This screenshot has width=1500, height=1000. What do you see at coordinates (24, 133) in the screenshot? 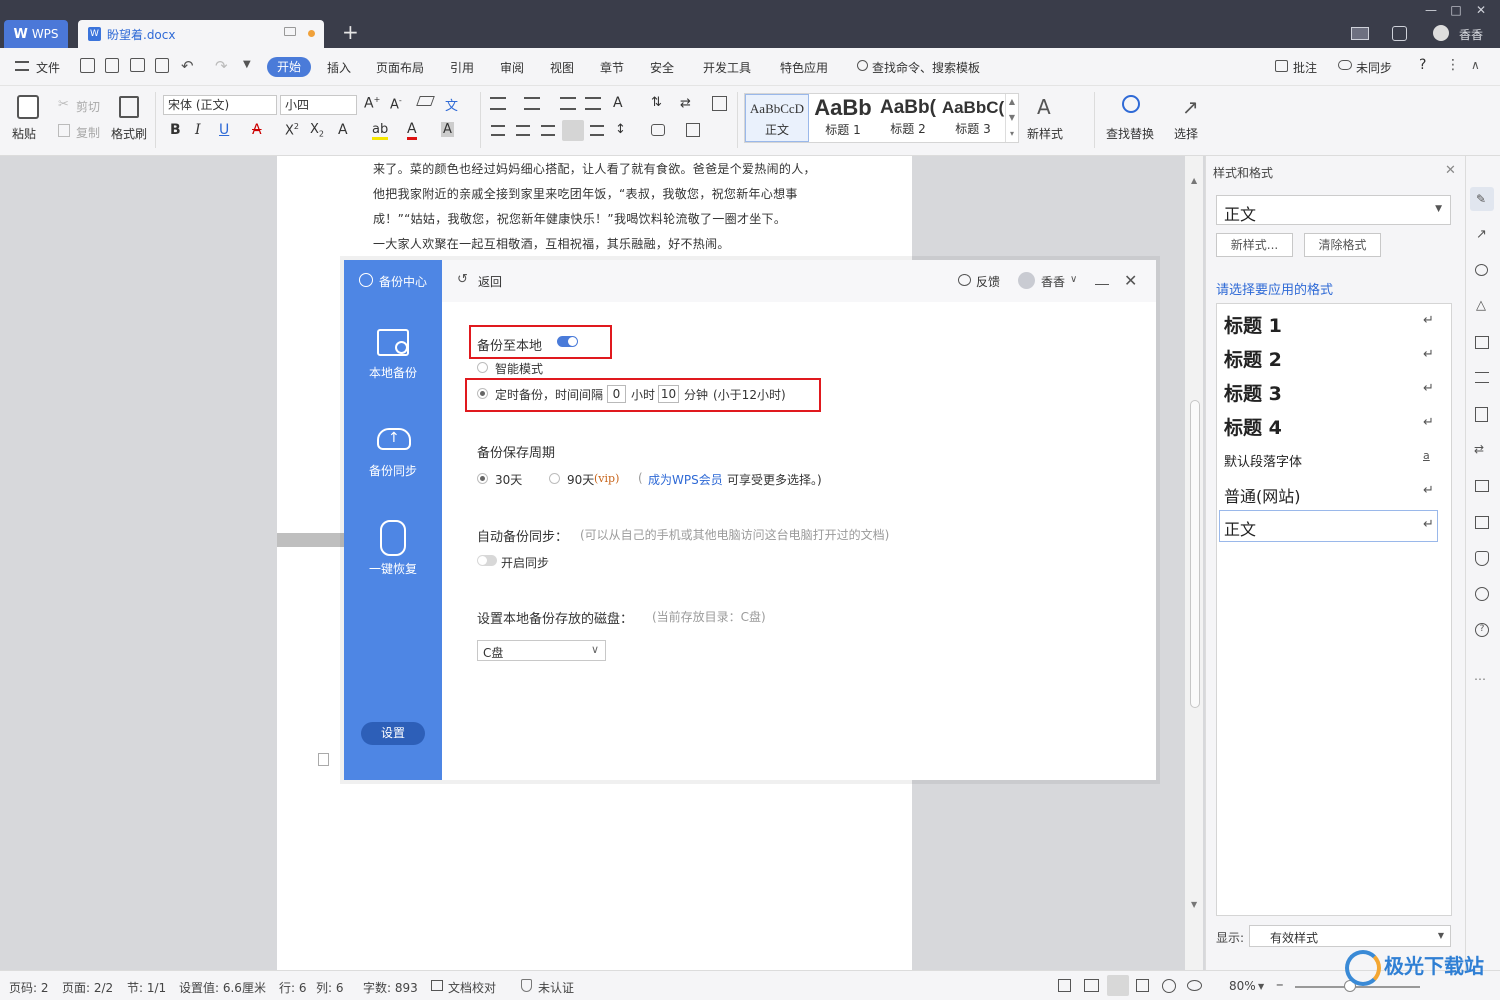
I see `paste-button: 粘贴` at bounding box center [24, 133].